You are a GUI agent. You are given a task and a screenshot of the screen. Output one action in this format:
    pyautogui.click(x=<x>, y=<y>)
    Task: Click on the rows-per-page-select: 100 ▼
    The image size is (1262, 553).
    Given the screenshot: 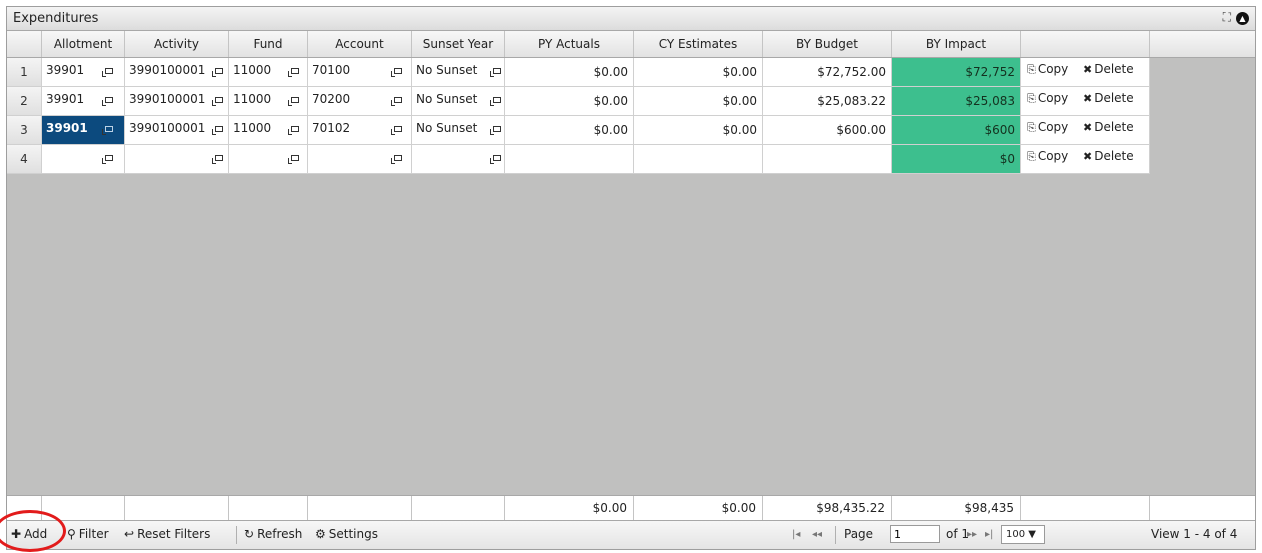 What is the action you would take?
    pyautogui.click(x=1023, y=534)
    